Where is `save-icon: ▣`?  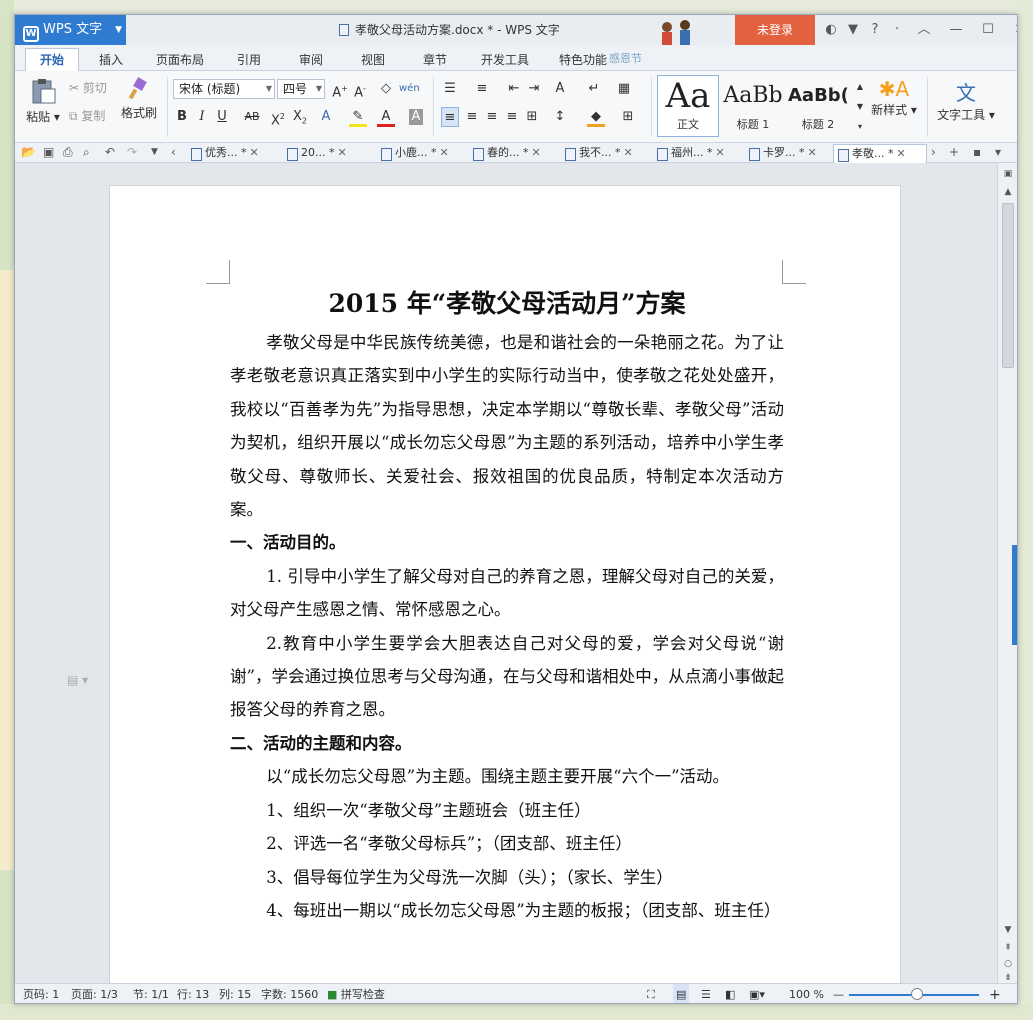
save-icon: ▣ is located at coordinates (48, 152).